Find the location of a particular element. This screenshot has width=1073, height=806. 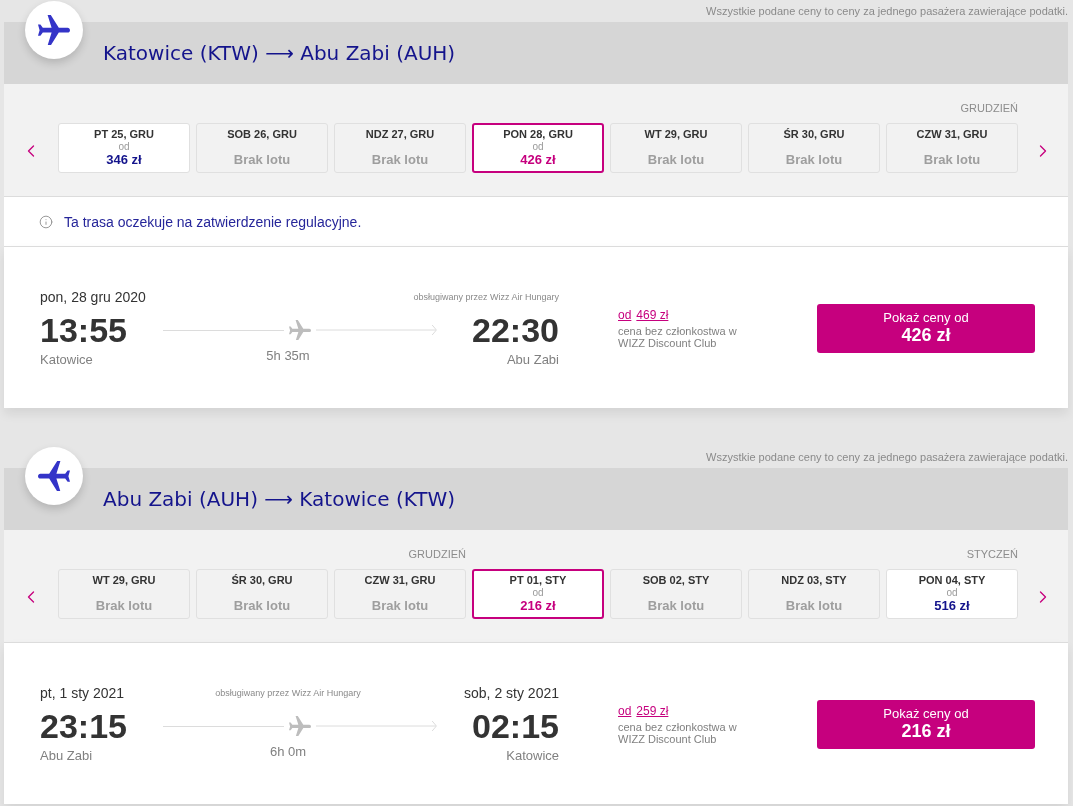

departure-date: pt, 1 sty 2021 is located at coordinates (82, 693).